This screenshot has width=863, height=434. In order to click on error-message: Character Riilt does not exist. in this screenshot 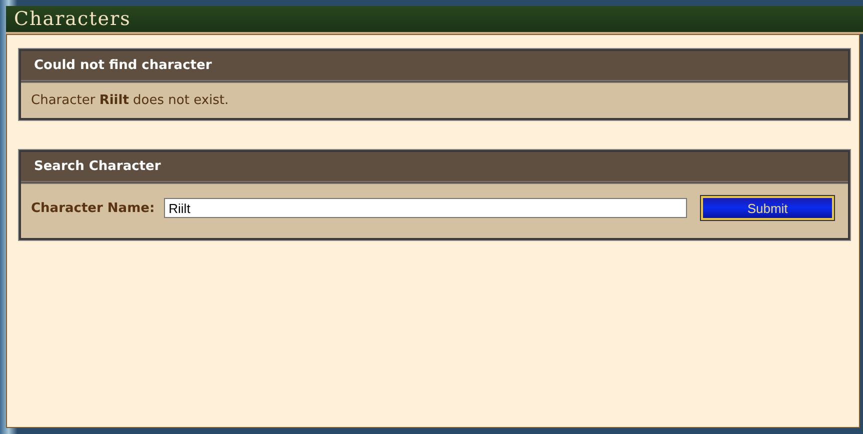, I will do `click(130, 101)`.